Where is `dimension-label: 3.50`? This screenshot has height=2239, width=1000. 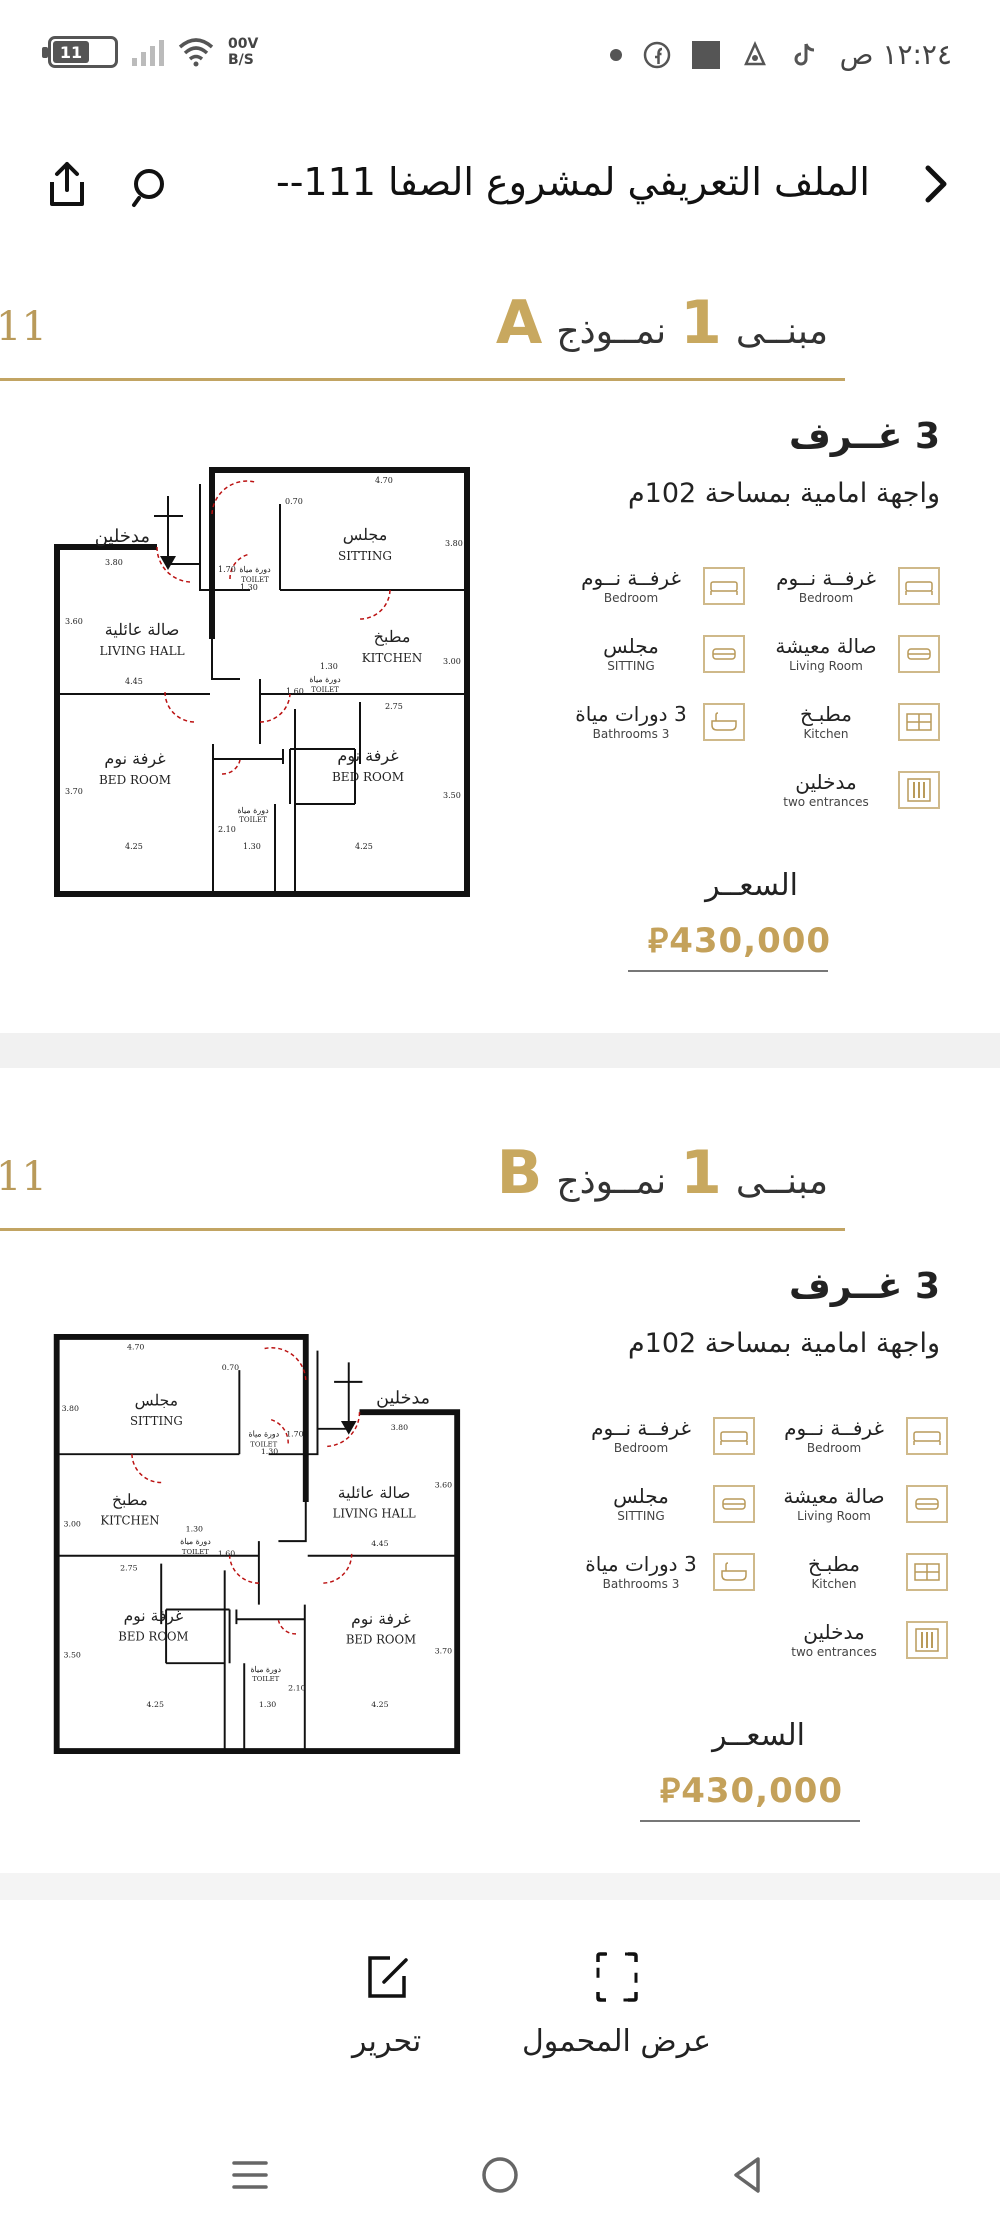
dimension-label: 3.50 is located at coordinates (72, 1654).